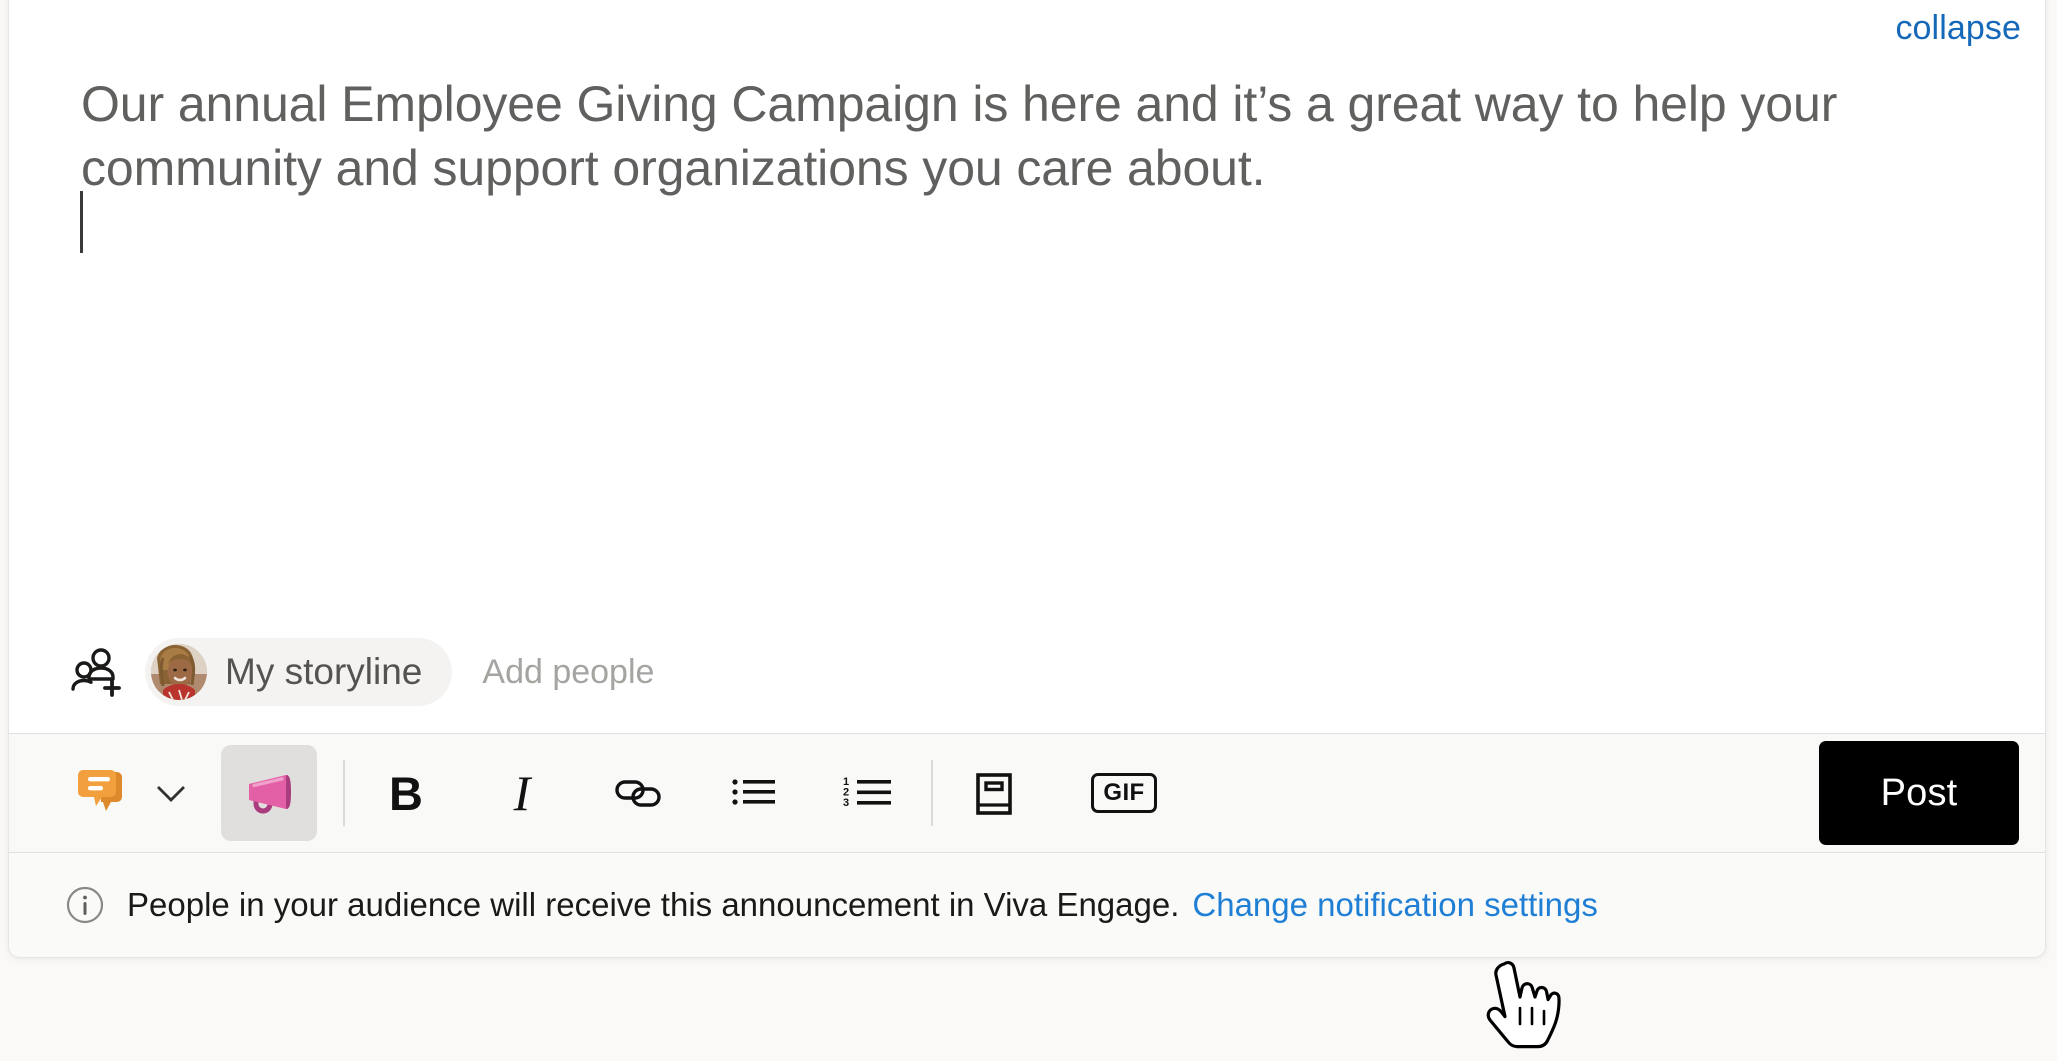 Image resolution: width=2057 pixels, height=1061 pixels. I want to click on add-people-icon, so click(97, 672).